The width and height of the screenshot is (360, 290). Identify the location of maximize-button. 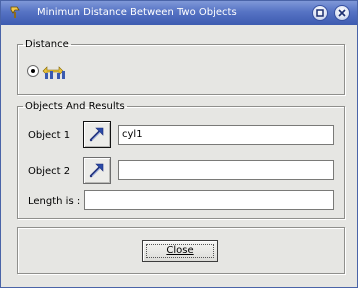
(320, 13).